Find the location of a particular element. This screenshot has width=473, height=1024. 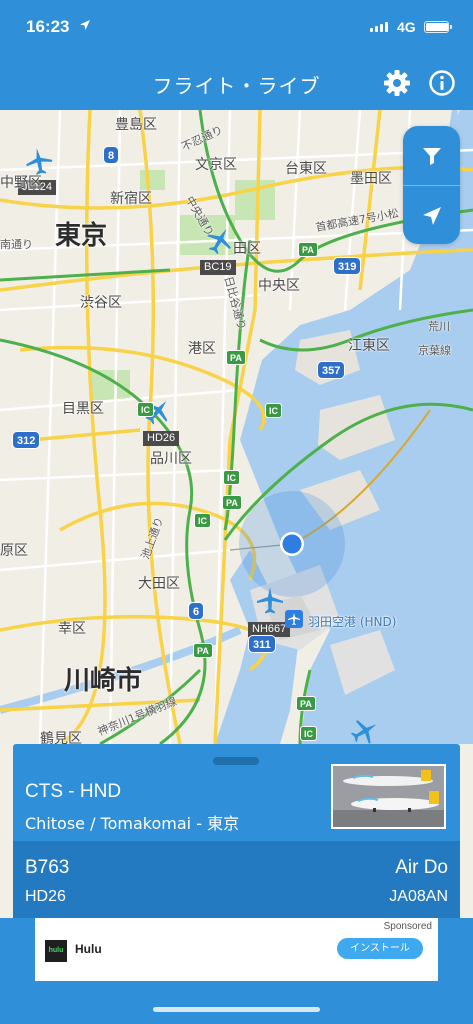

aircraft-photo-image is located at coordinates (388, 796).